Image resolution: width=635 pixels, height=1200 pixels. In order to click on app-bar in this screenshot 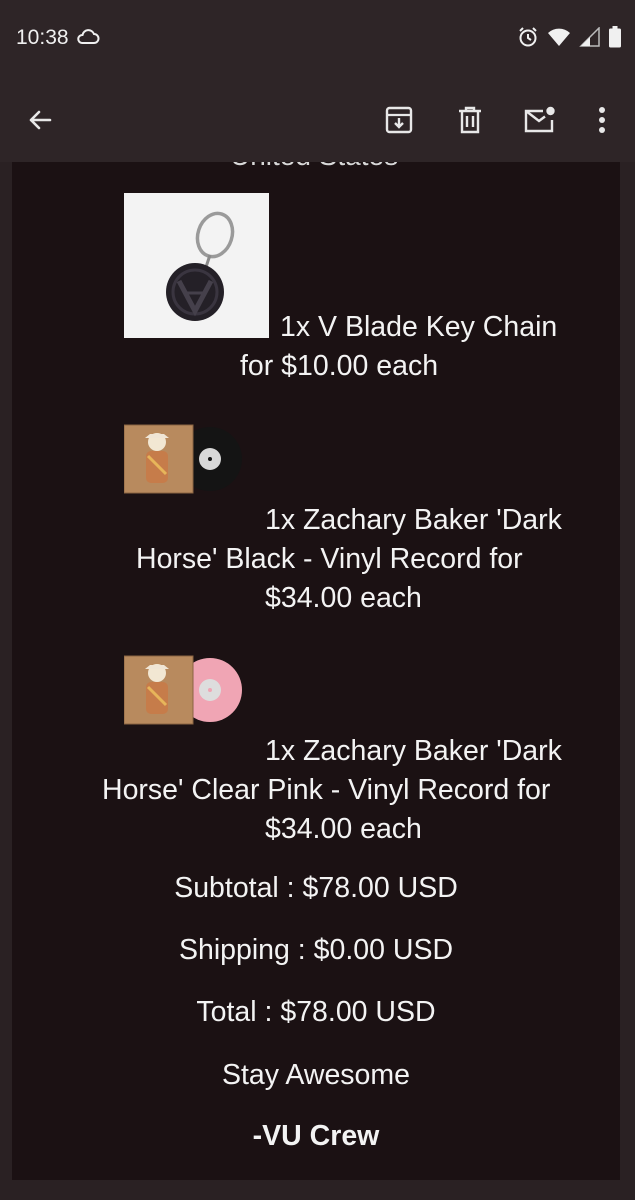, I will do `click(317, 121)`.